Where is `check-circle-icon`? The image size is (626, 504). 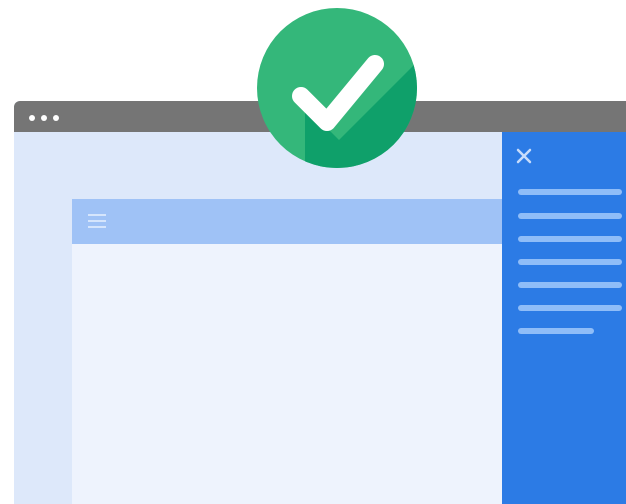
check-circle-icon is located at coordinates (337, 88).